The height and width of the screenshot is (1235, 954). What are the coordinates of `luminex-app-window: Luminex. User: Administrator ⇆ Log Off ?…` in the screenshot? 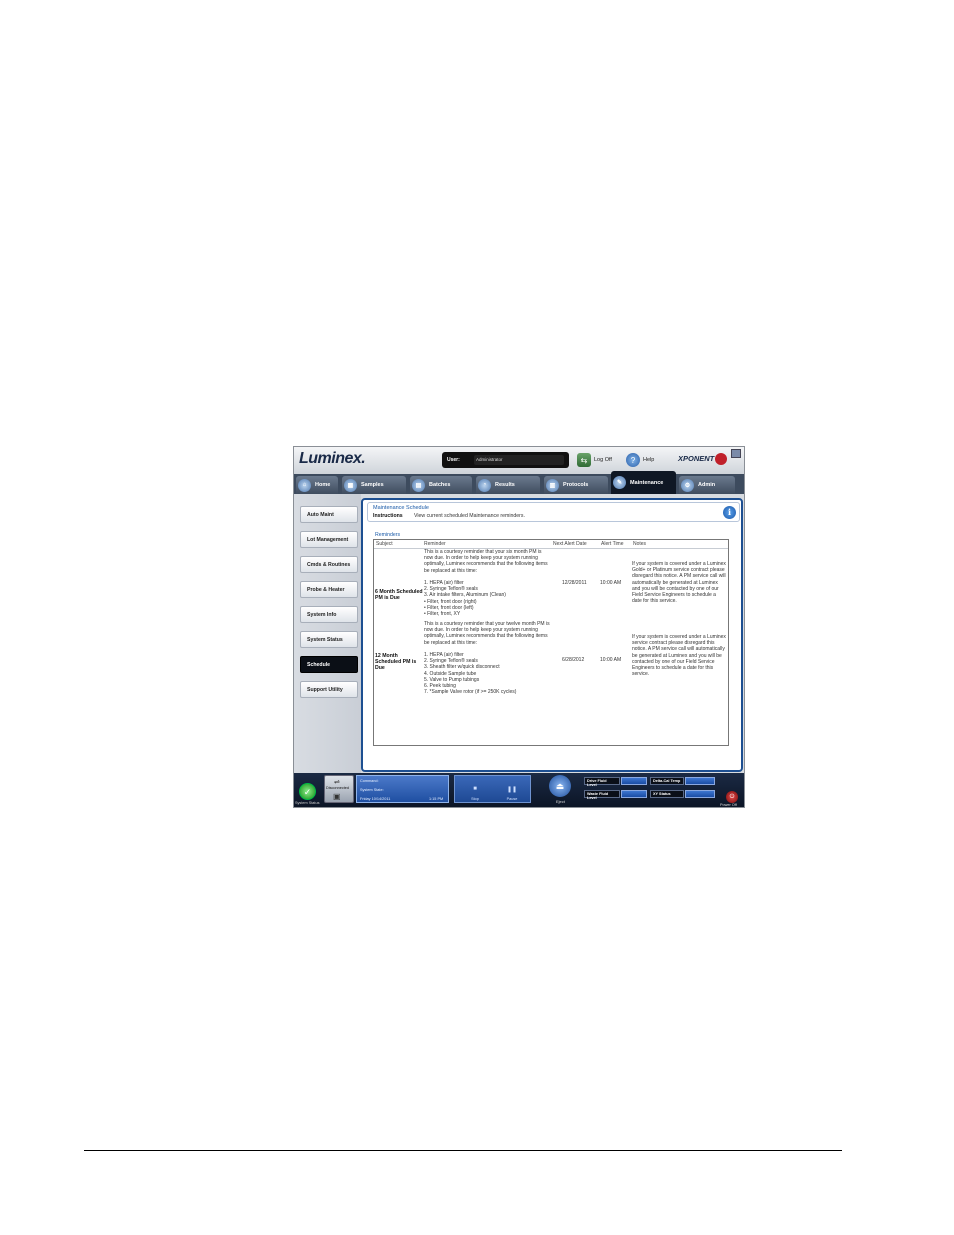 It's located at (519, 627).